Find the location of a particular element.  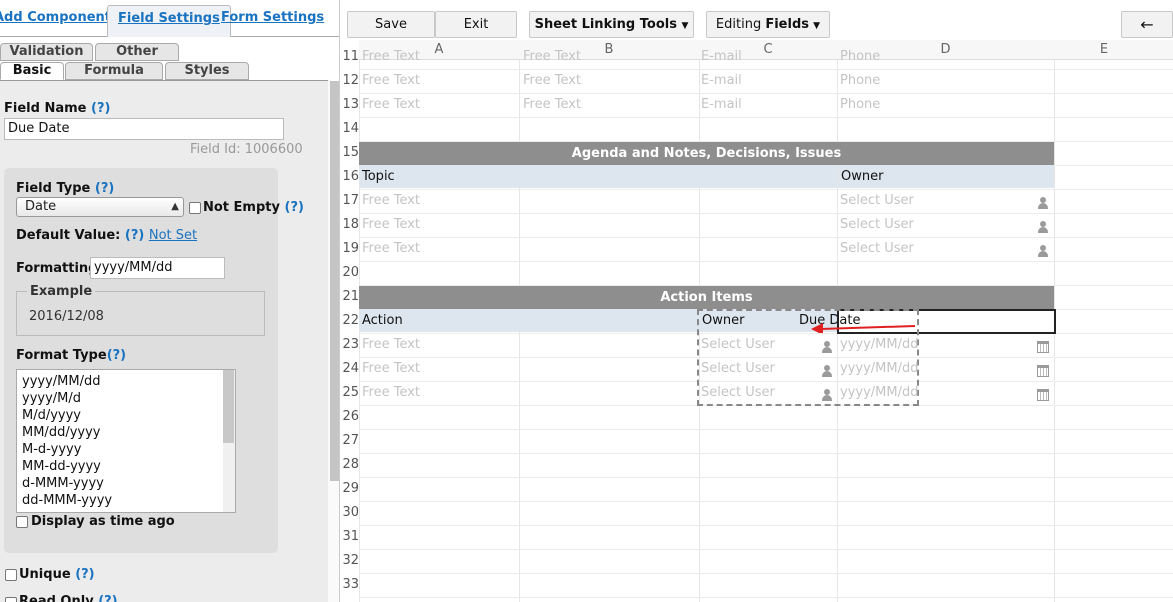

format-option: MM/dd/yyyy is located at coordinates (126, 432).